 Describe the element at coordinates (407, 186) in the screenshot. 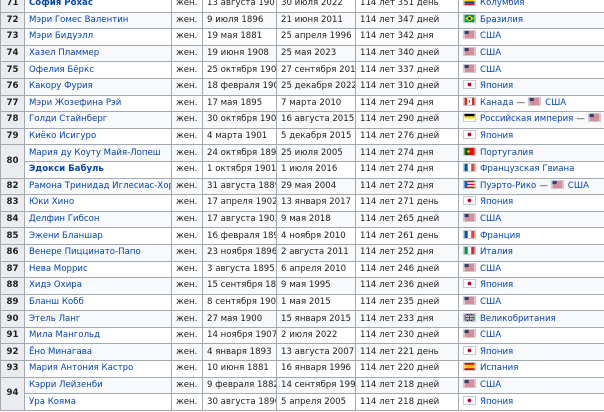

I see `age-cell: 114 лет 272 дня` at that location.